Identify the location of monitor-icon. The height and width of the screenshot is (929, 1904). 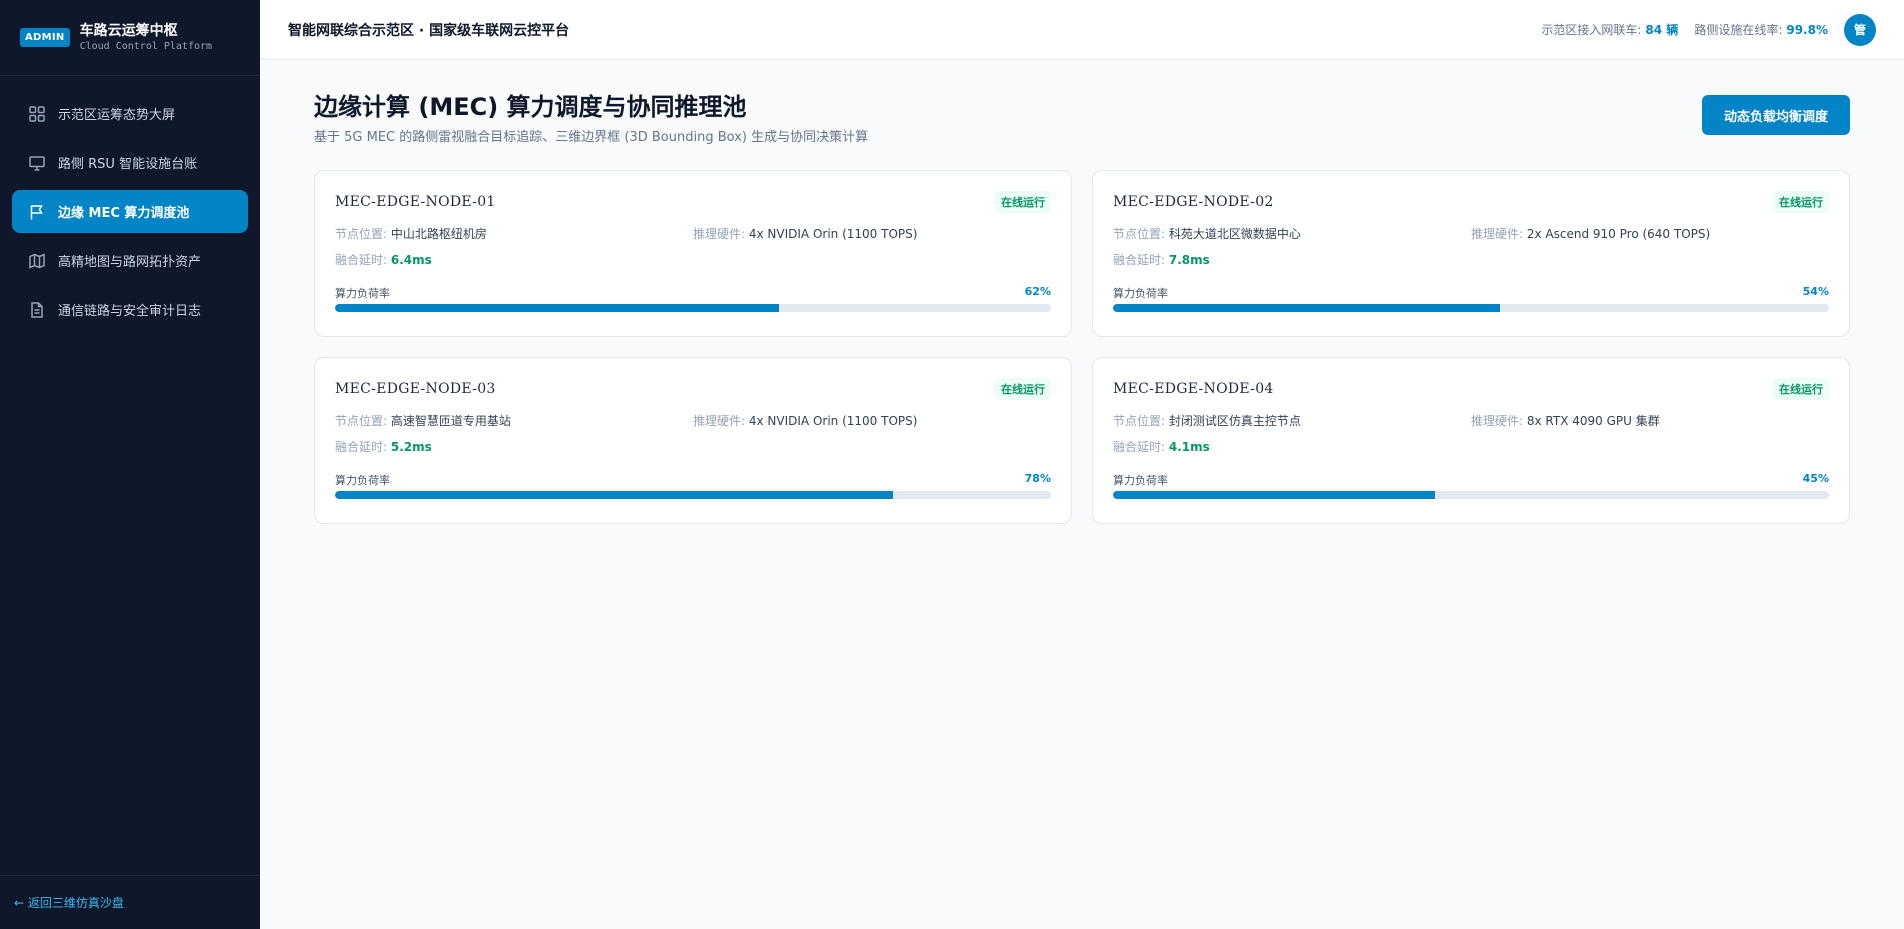
(37, 163).